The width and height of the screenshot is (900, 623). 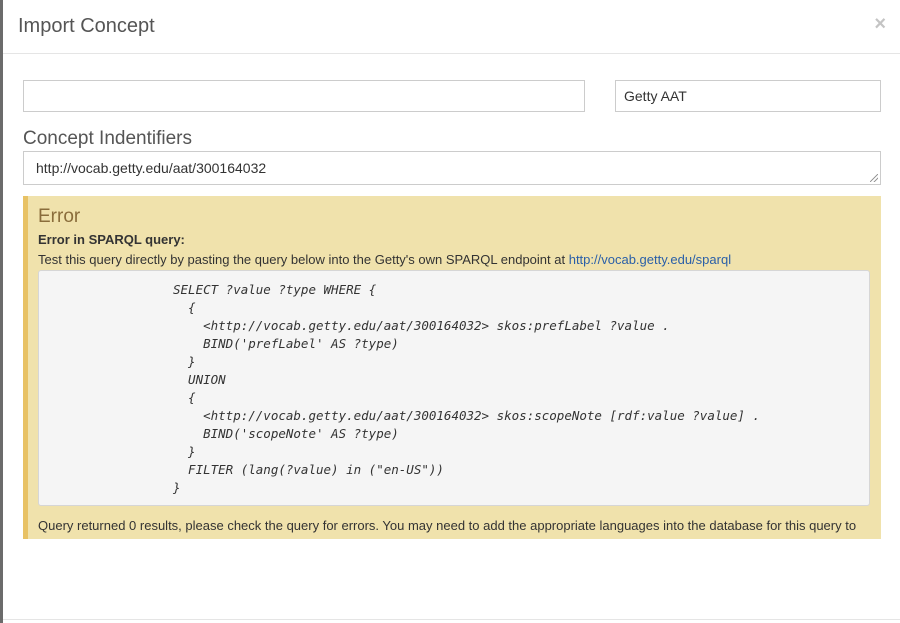 I want to click on concept-search-input, so click(x=304, y=96).